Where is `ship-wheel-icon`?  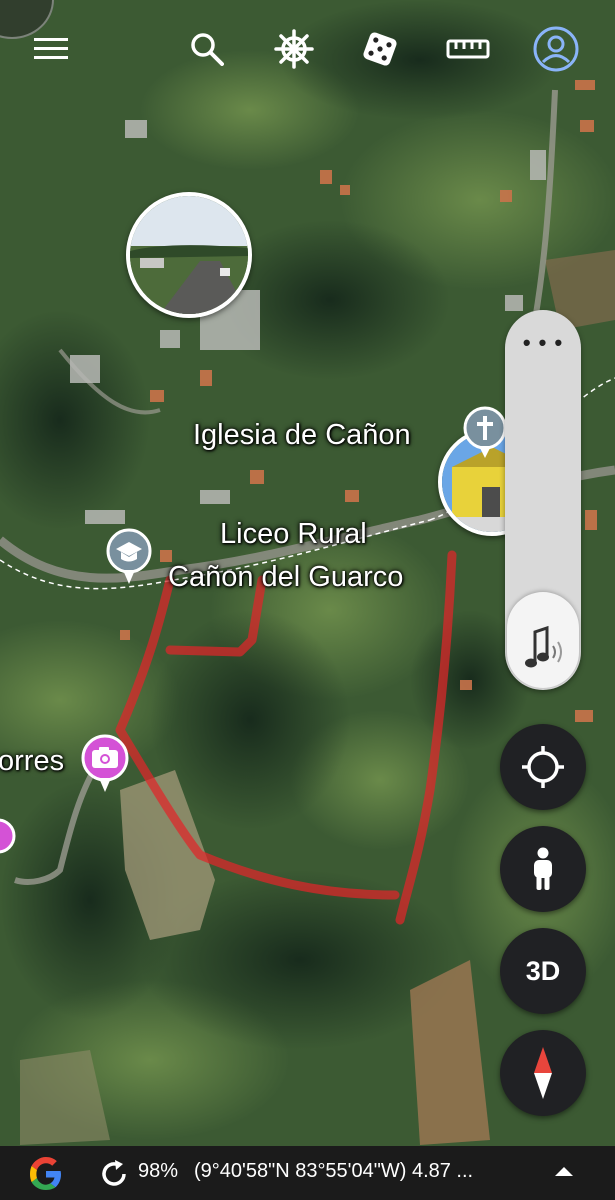 ship-wheel-icon is located at coordinates (294, 49).